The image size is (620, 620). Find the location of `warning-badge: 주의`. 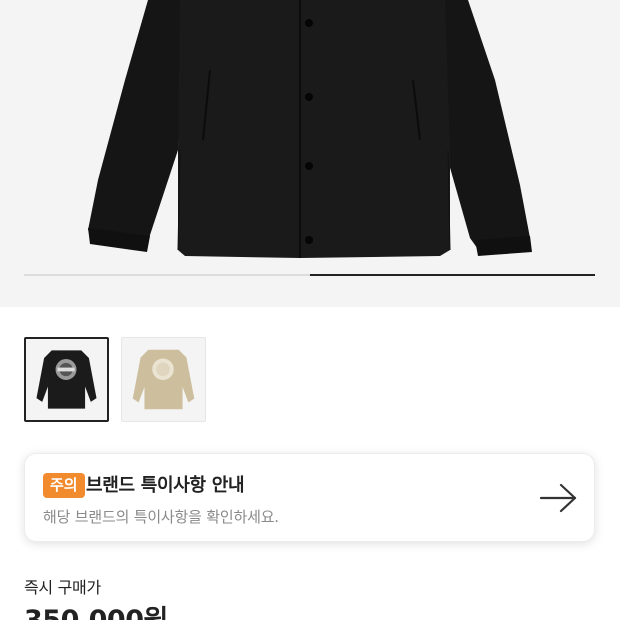

warning-badge: 주의 is located at coordinates (64, 485).